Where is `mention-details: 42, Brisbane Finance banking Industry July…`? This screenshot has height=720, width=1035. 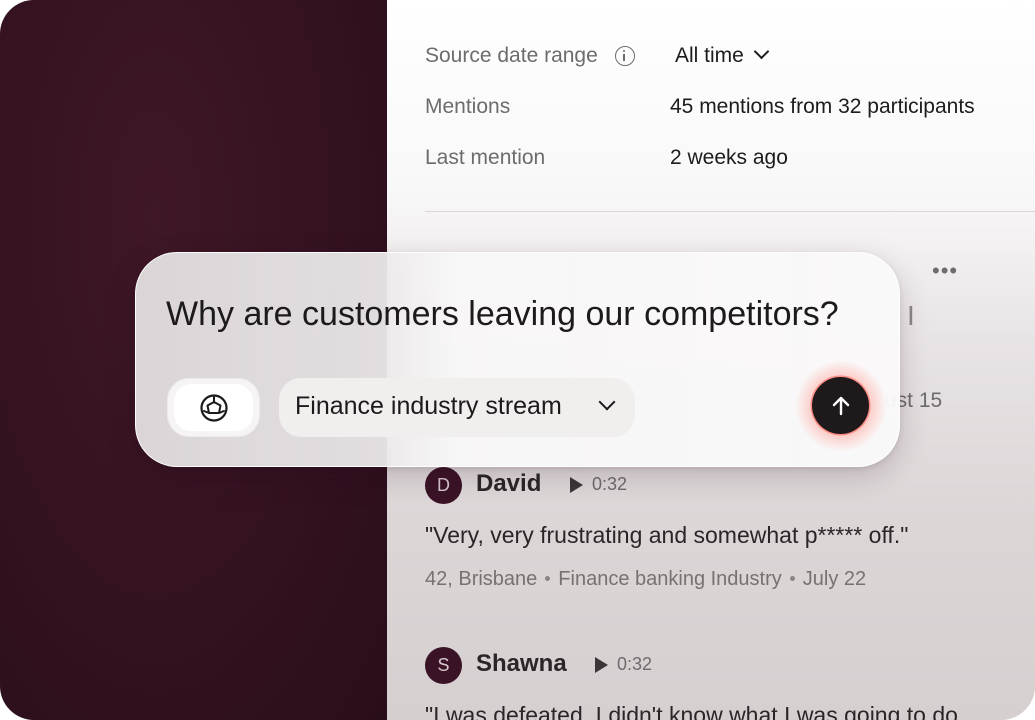
mention-details: 42, Brisbane Finance banking Industry July… is located at coordinates (645, 579).